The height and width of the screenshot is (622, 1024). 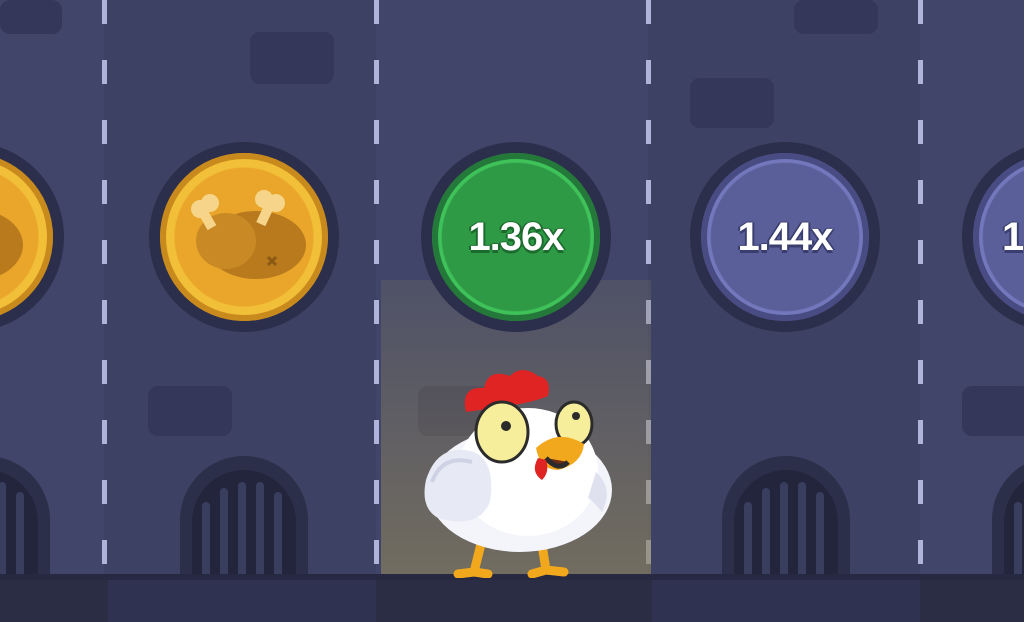 I want to click on current-multiplier-coin: 1.36x, so click(x=516, y=237).